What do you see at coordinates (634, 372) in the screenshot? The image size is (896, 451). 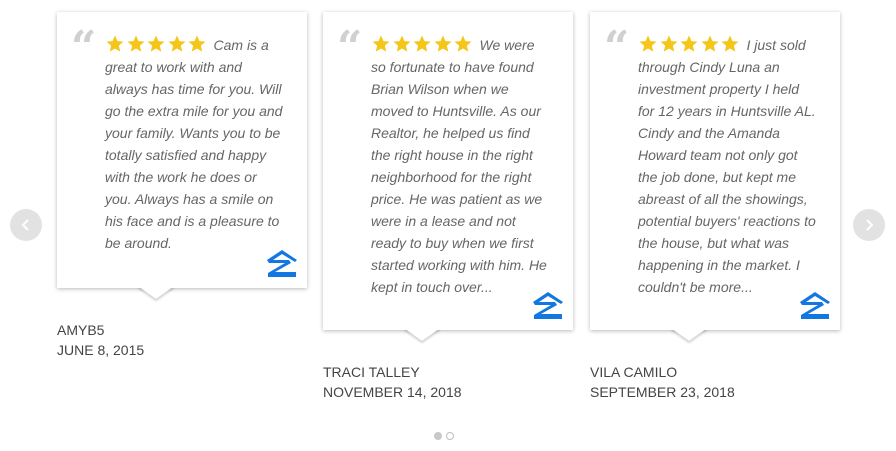 I see `review-author: VILA CAMILO` at bounding box center [634, 372].